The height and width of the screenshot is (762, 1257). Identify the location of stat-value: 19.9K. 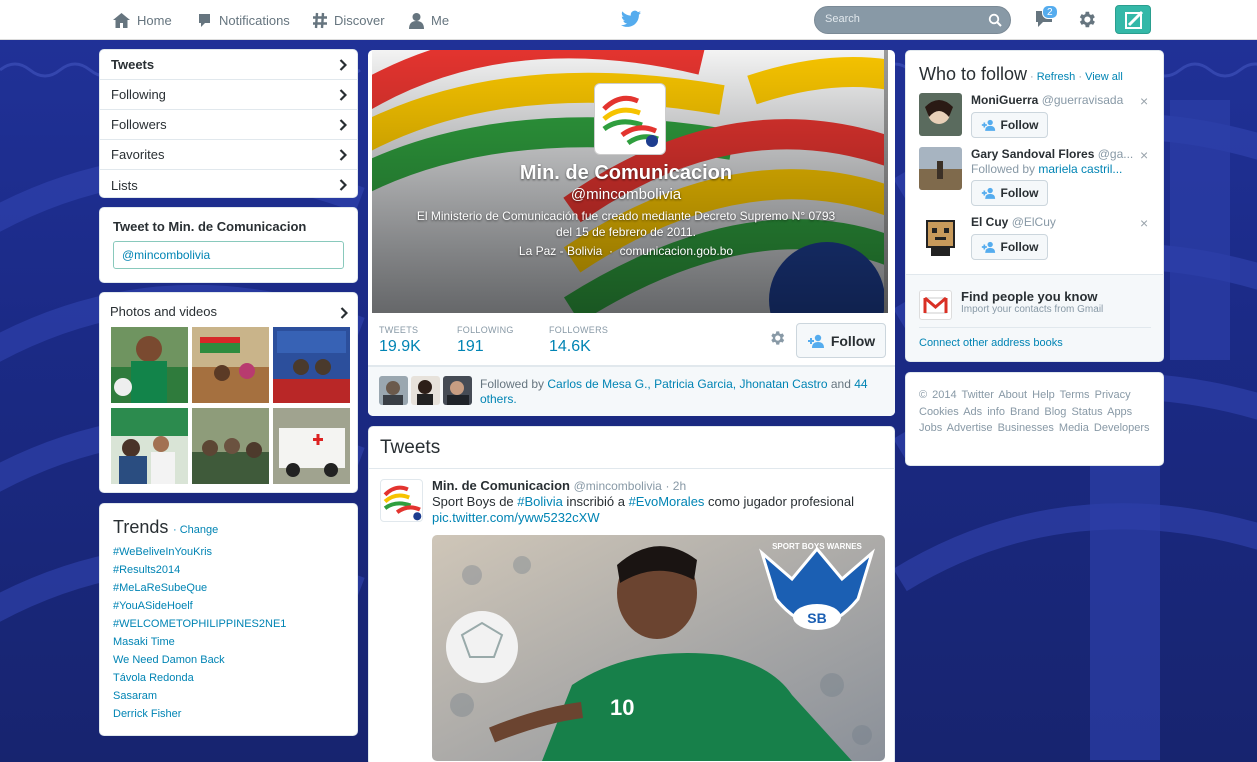
(400, 346).